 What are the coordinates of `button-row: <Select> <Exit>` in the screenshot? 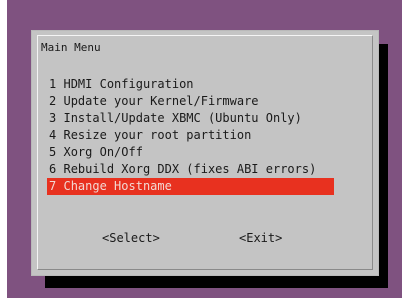 It's located at (205, 239).